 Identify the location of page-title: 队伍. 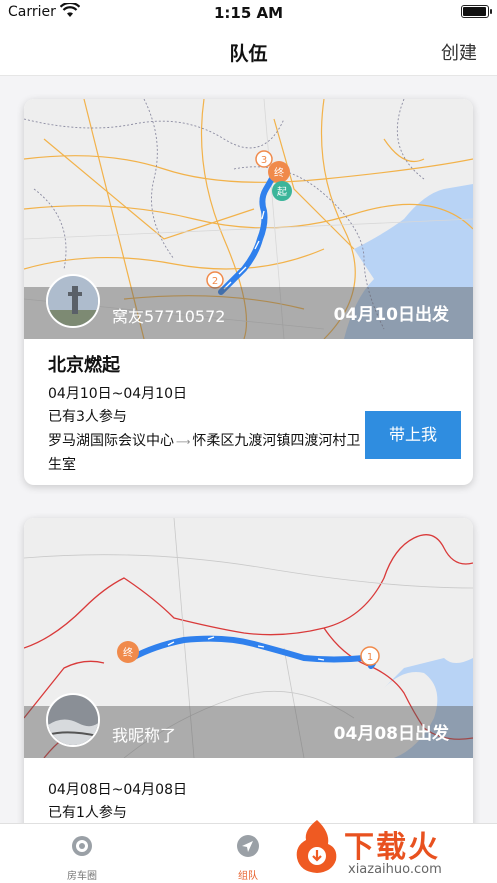
(248, 54).